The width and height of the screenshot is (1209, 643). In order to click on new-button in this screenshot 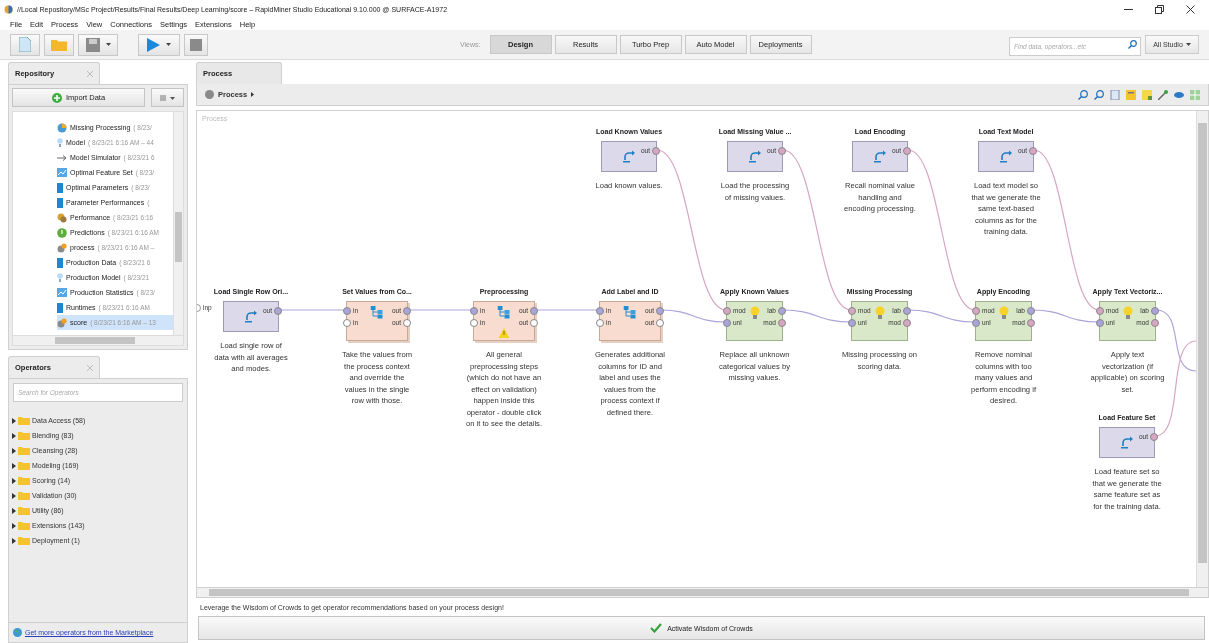, I will do `click(25, 44)`.